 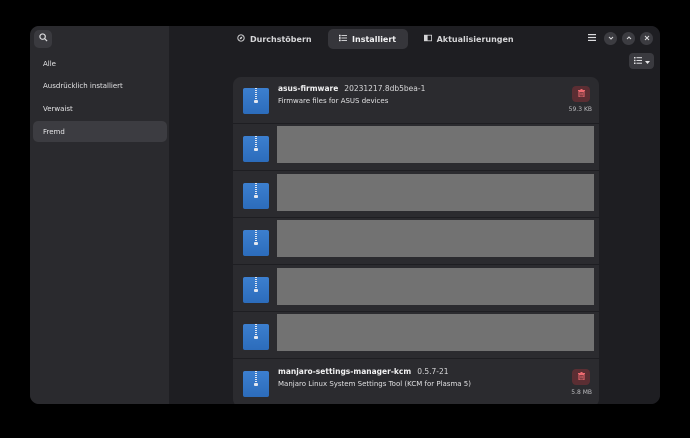 I want to click on chevron-down-icon, so click(x=647, y=61).